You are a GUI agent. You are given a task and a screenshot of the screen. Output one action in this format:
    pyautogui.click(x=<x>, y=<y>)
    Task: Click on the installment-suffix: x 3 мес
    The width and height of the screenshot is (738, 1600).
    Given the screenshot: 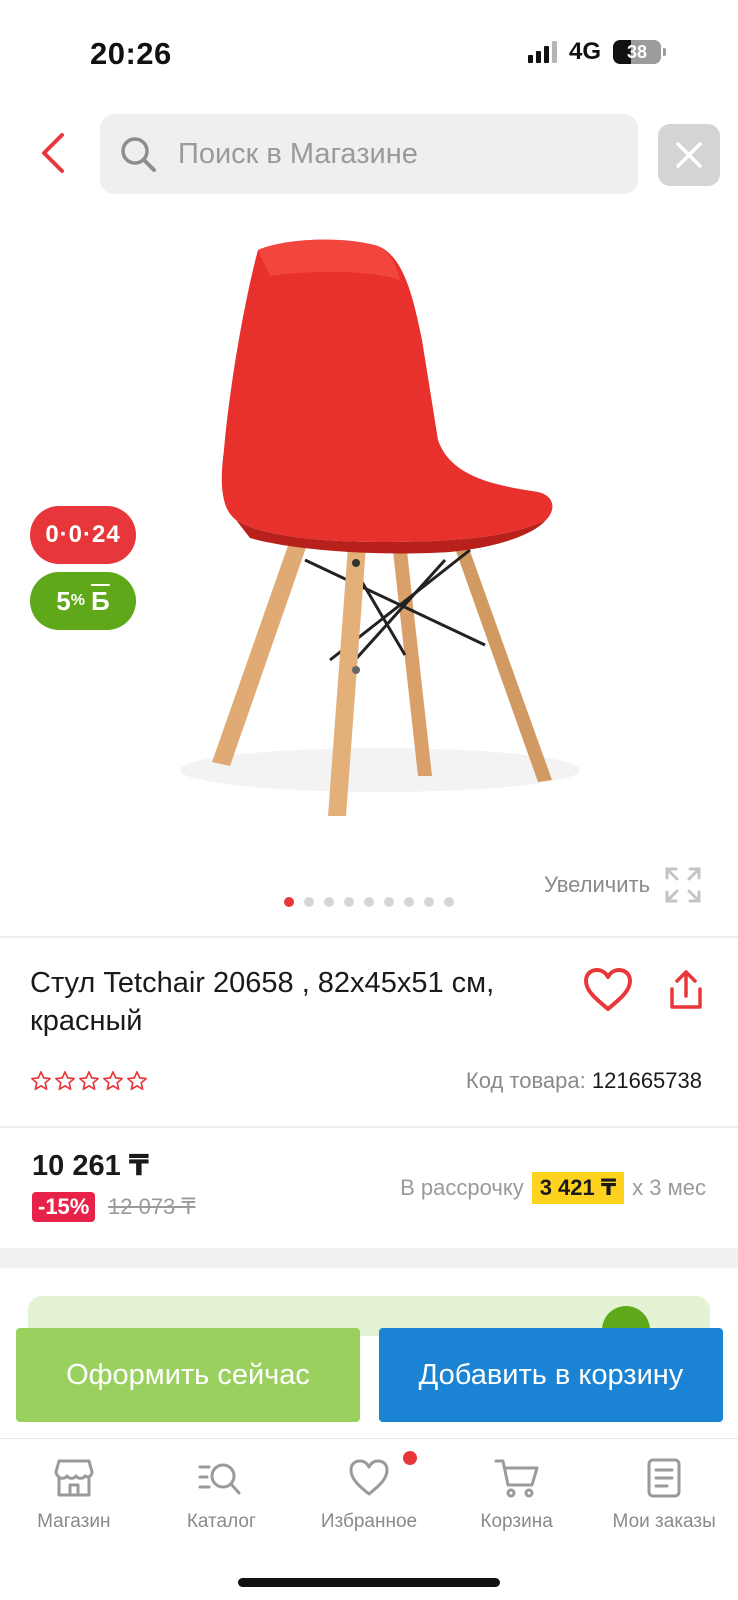 What is the action you would take?
    pyautogui.click(x=669, y=1187)
    